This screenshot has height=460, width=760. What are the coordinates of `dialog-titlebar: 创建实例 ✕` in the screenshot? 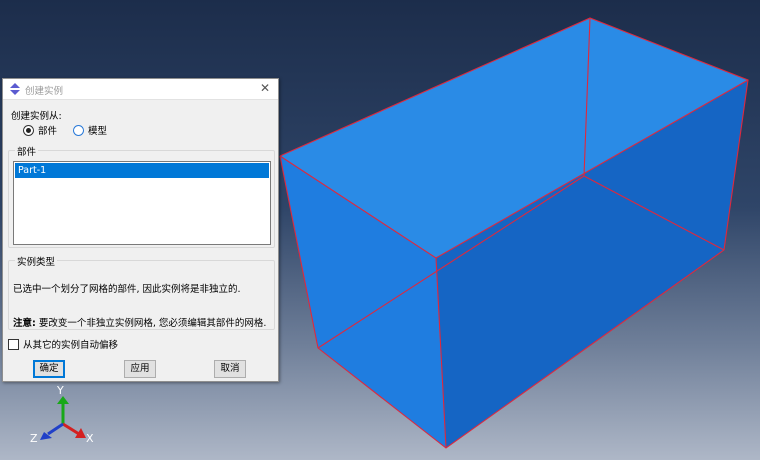 It's located at (140, 89).